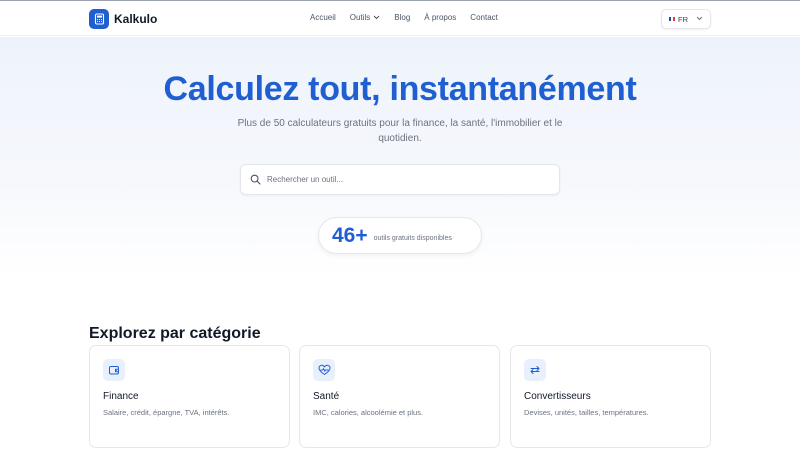  I want to click on calculator-icon, so click(99, 19).